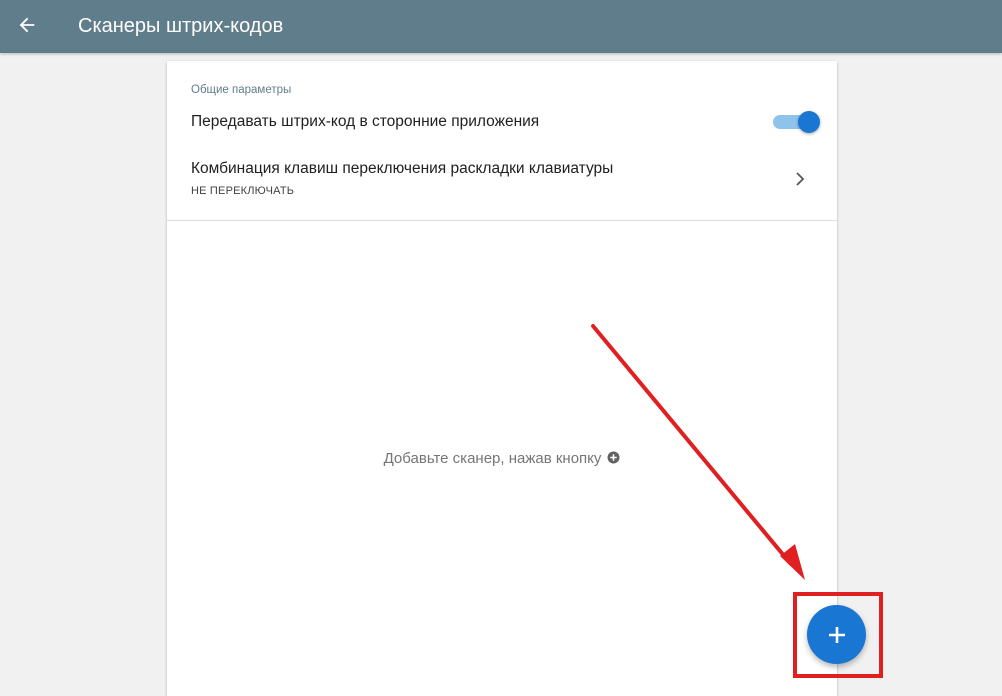 The width and height of the screenshot is (1002, 696). I want to click on back-button, so click(27, 25).